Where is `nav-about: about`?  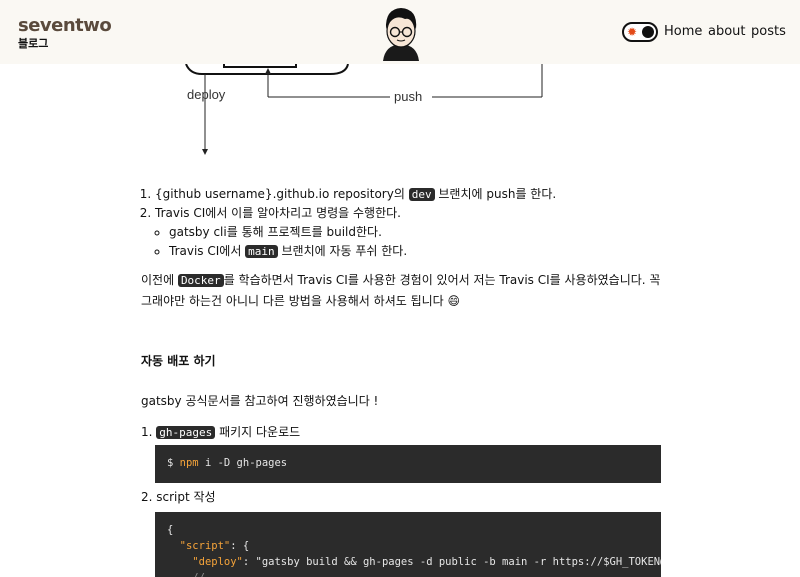 nav-about: about is located at coordinates (727, 31).